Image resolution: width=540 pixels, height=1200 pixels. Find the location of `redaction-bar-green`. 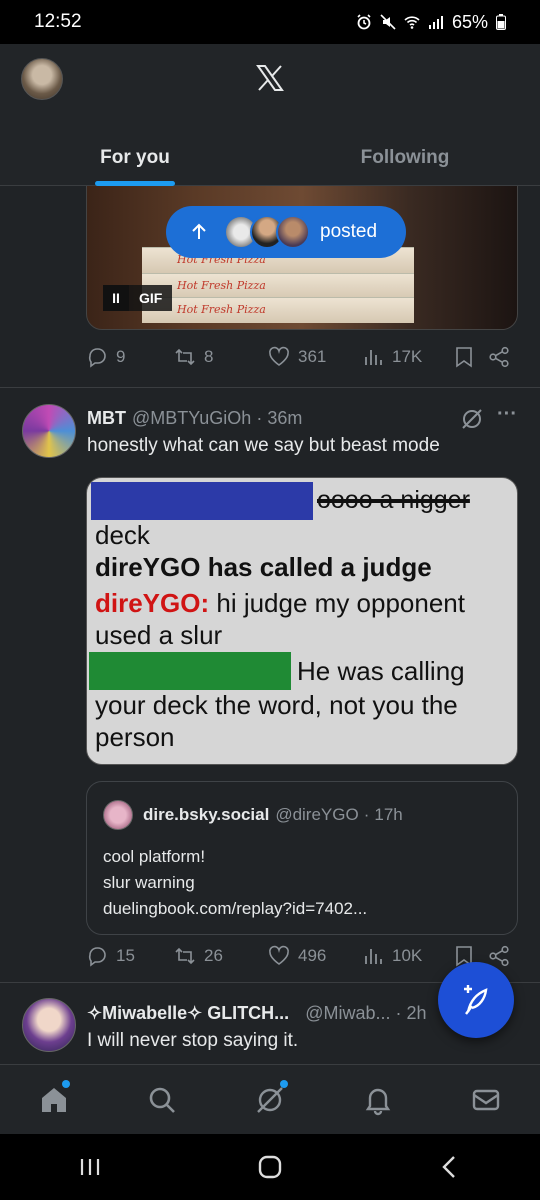

redaction-bar-green is located at coordinates (190, 671).